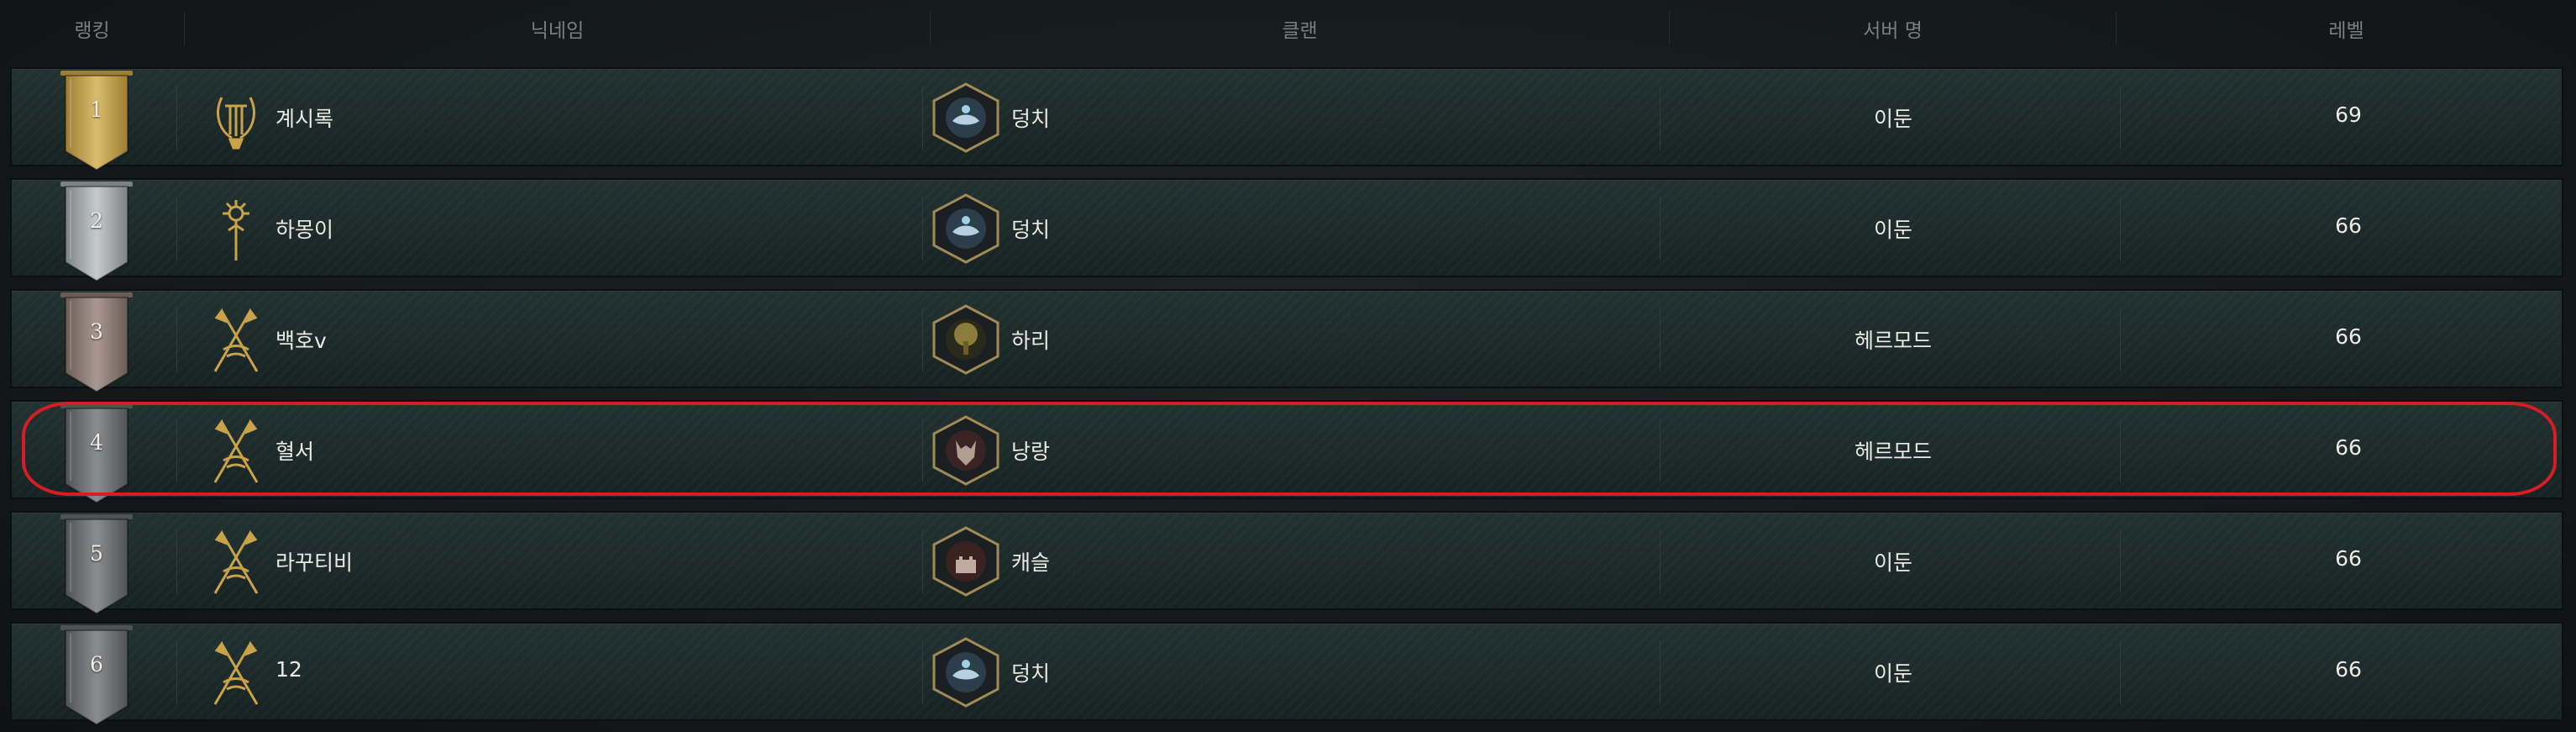 This screenshot has width=2576, height=732. I want to click on ranking-header: 랭킹 닉네임 클랜 서버 명 레벨, so click(1288, 28).